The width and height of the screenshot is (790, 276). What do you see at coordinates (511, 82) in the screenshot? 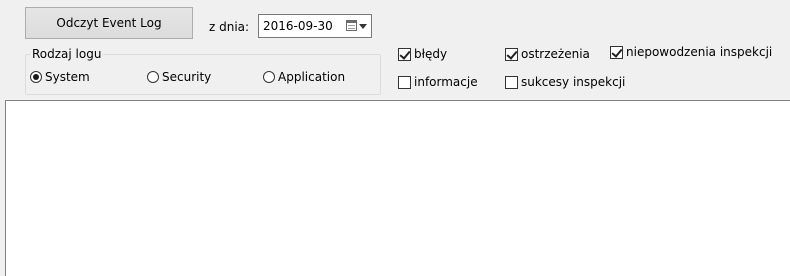
I see `checkbox-audit-successes-box` at bounding box center [511, 82].